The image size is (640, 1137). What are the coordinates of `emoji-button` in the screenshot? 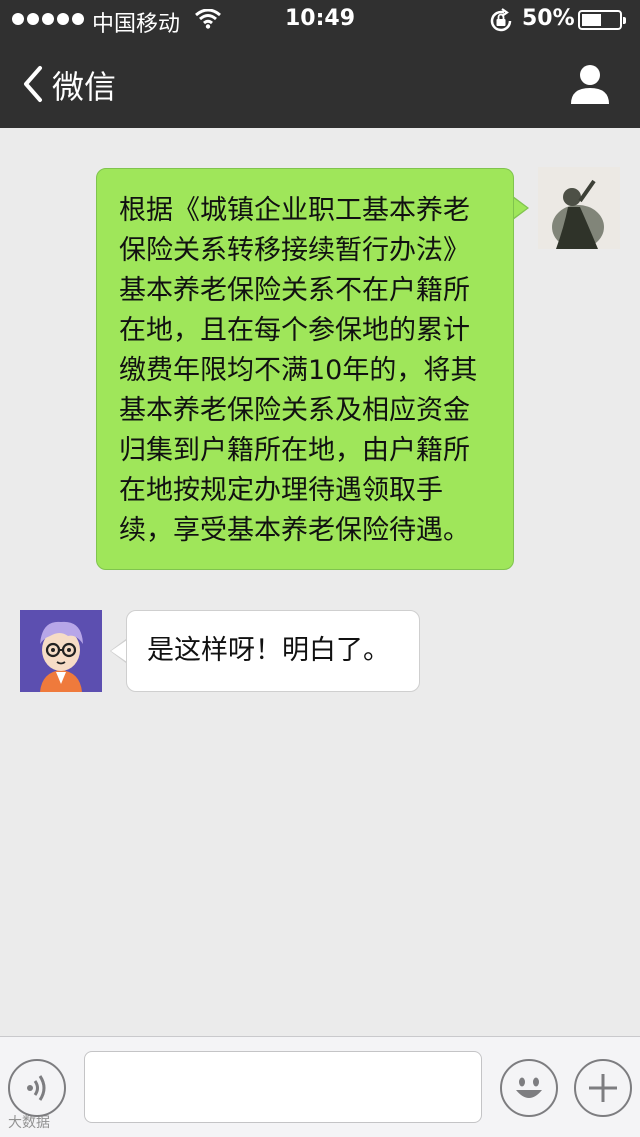 It's located at (529, 1088).